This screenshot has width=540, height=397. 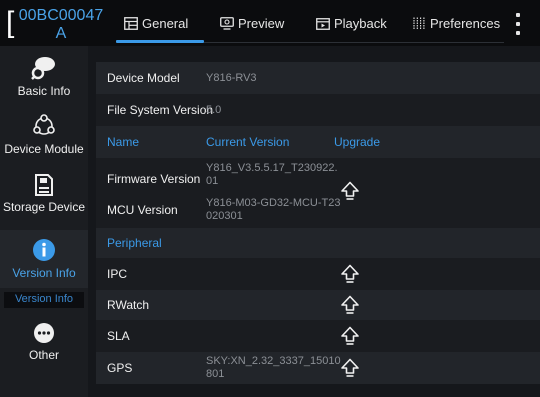 What do you see at coordinates (61, 15) in the screenshot?
I see `device-id-line1: 00BC00047` at bounding box center [61, 15].